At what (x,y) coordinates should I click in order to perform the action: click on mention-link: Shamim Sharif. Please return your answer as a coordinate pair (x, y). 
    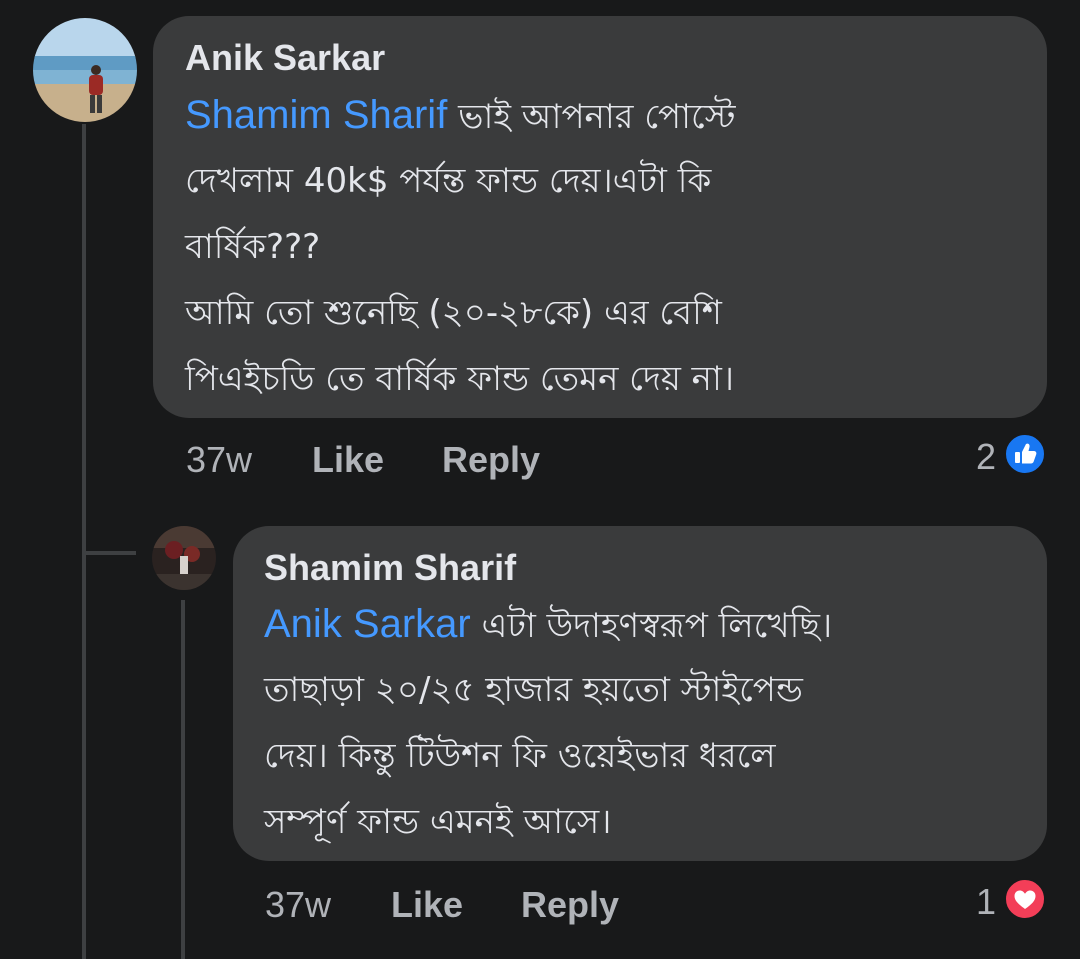
    Looking at the image, I should click on (316, 115).